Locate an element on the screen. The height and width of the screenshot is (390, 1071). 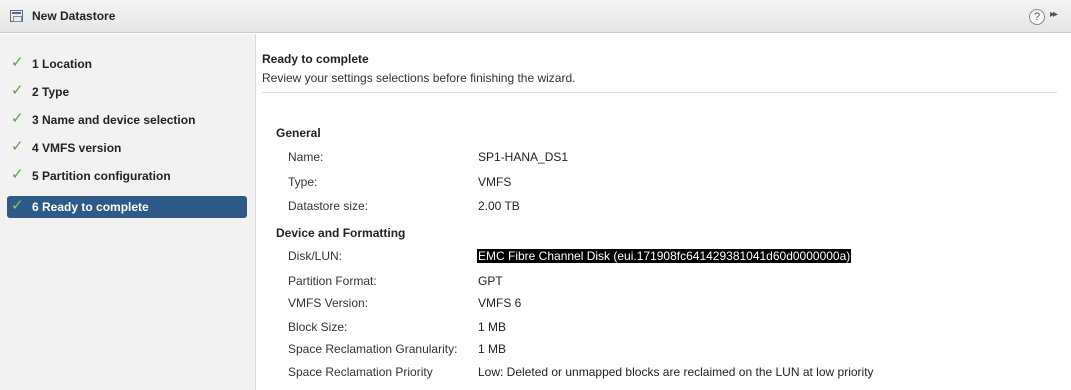
name-value: SP1-HANA_DS1 is located at coordinates (523, 157).